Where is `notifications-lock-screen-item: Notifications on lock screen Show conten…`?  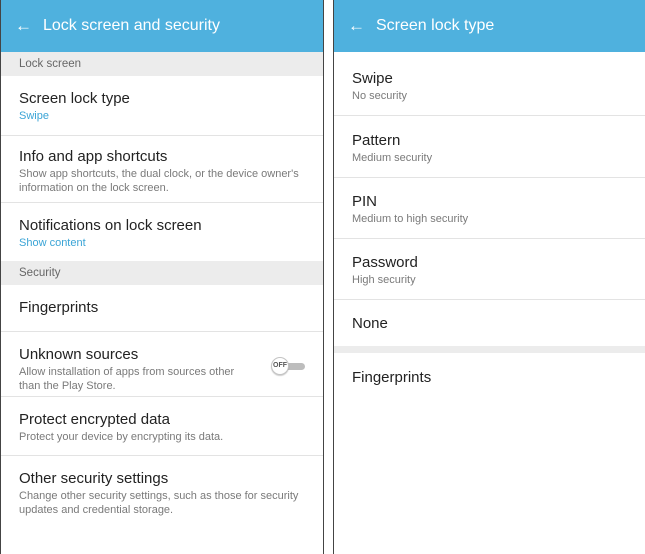 notifications-lock-screen-item: Notifications on lock screen Show conten… is located at coordinates (162, 232).